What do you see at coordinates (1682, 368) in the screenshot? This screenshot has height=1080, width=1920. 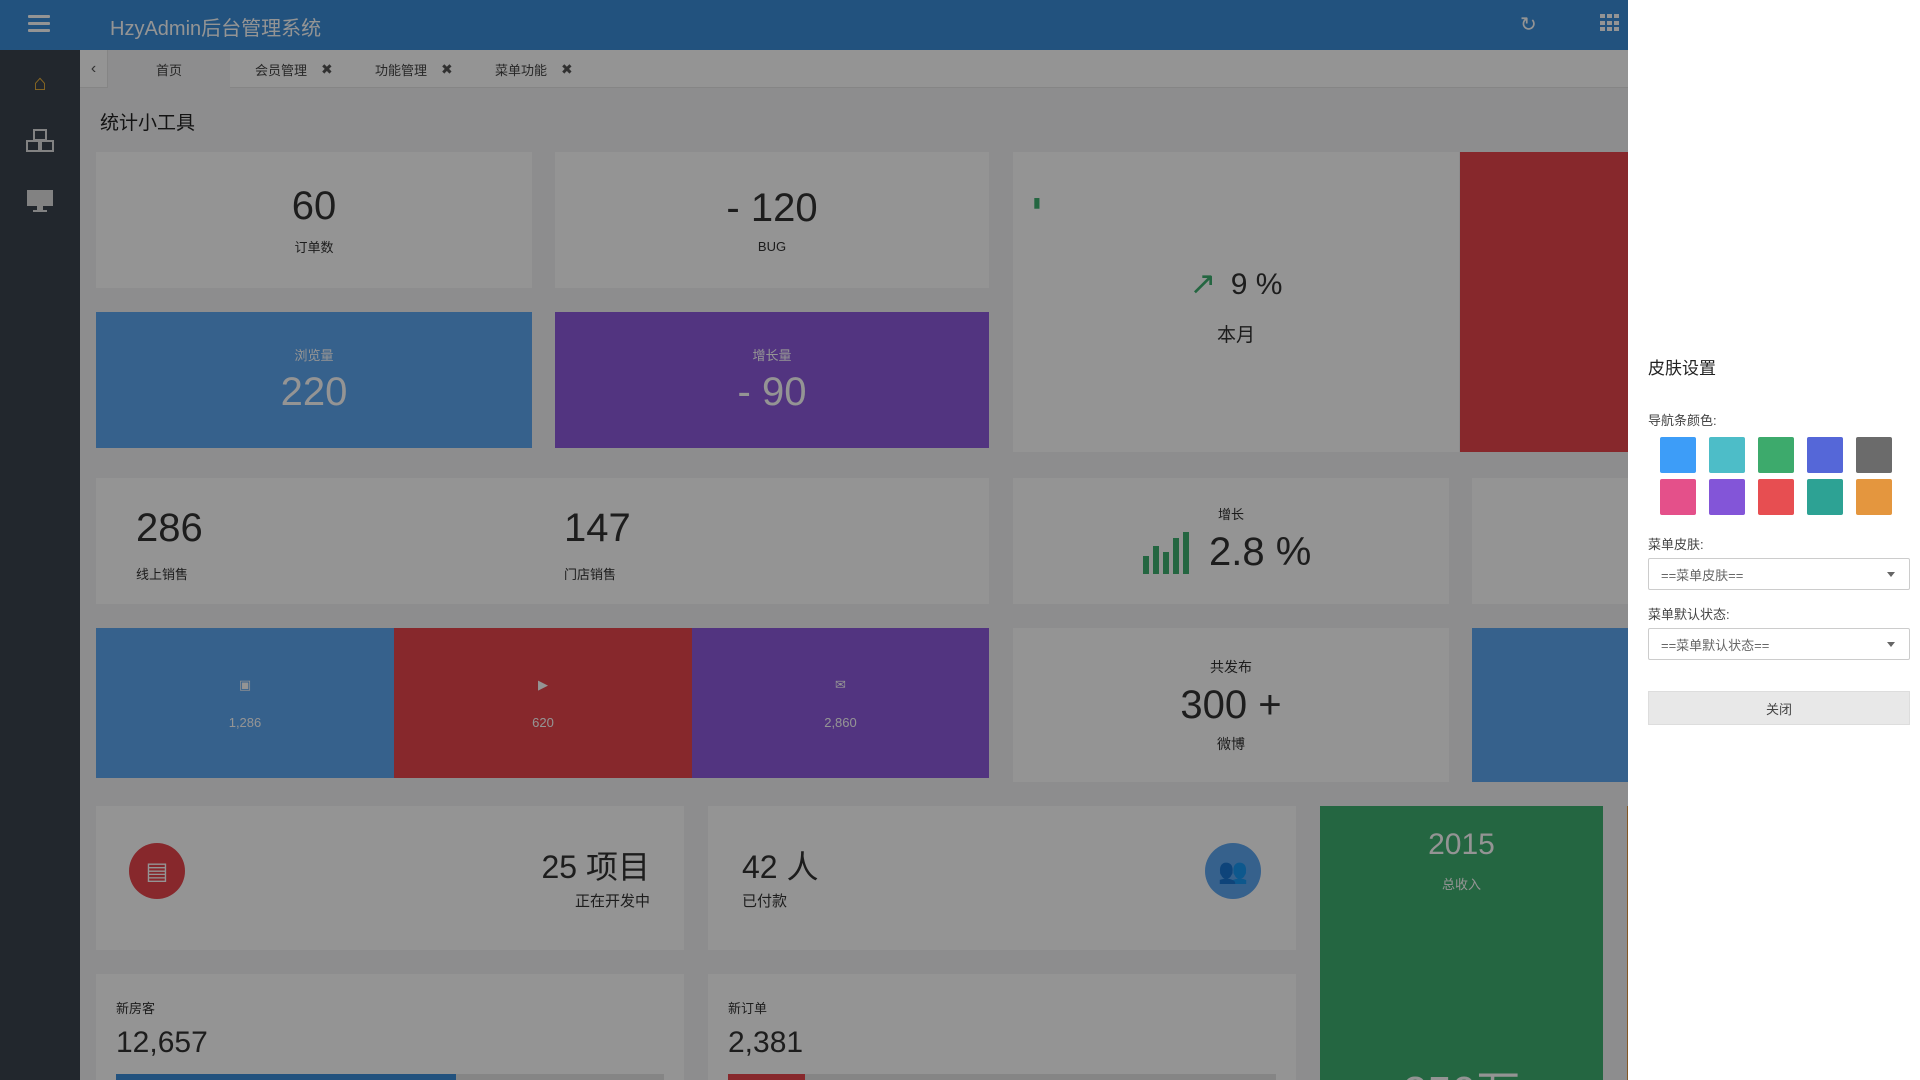 I see `panel-title: 皮肤设置` at bounding box center [1682, 368].